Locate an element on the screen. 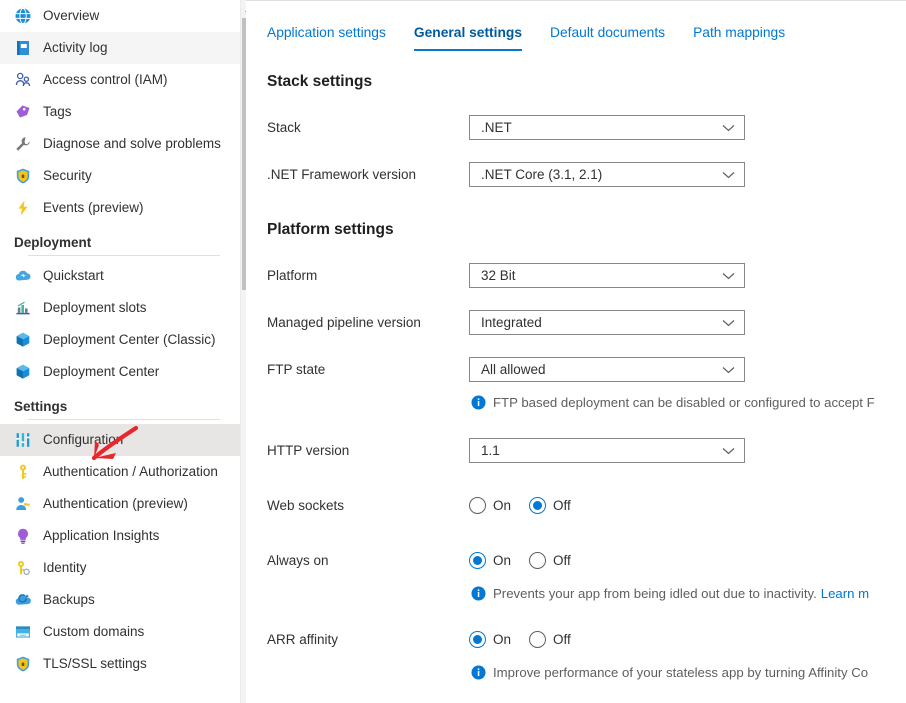 The height and width of the screenshot is (703, 906). always-on-off-option: Off is located at coordinates (550, 560).